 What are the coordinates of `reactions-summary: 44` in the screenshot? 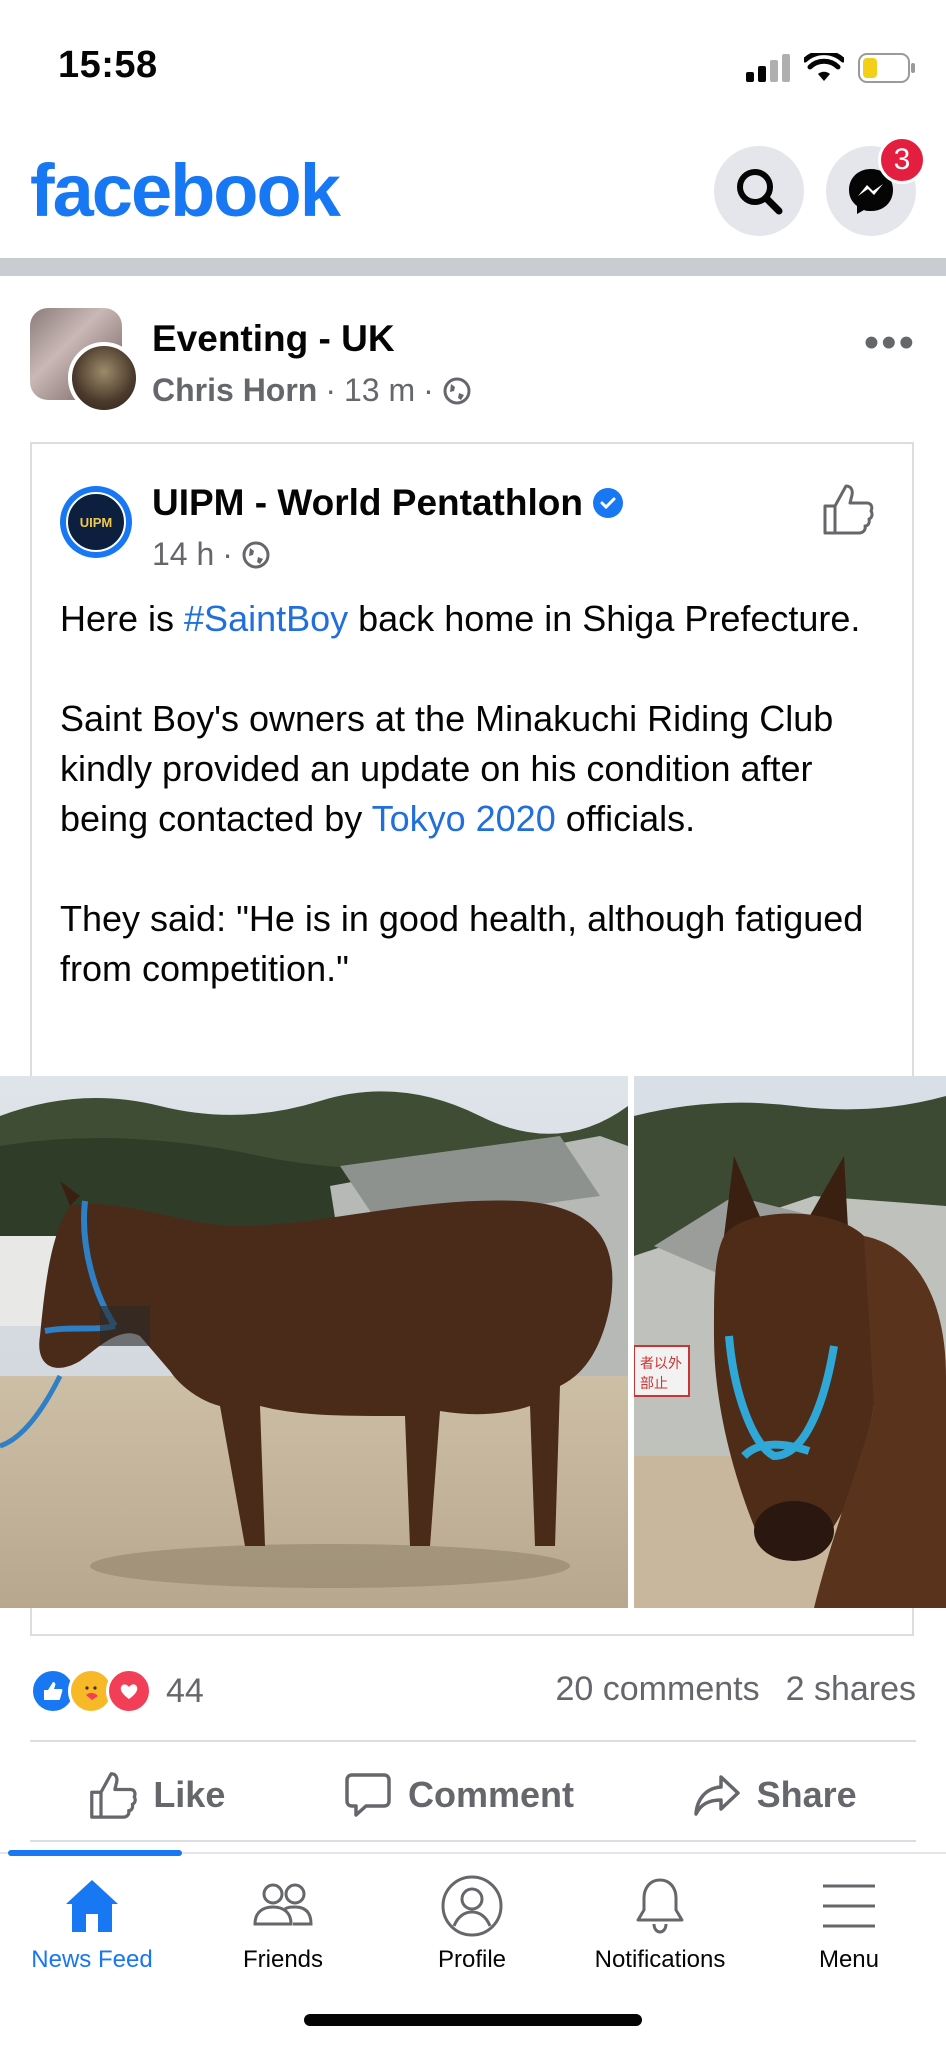 It's located at (117, 1691).